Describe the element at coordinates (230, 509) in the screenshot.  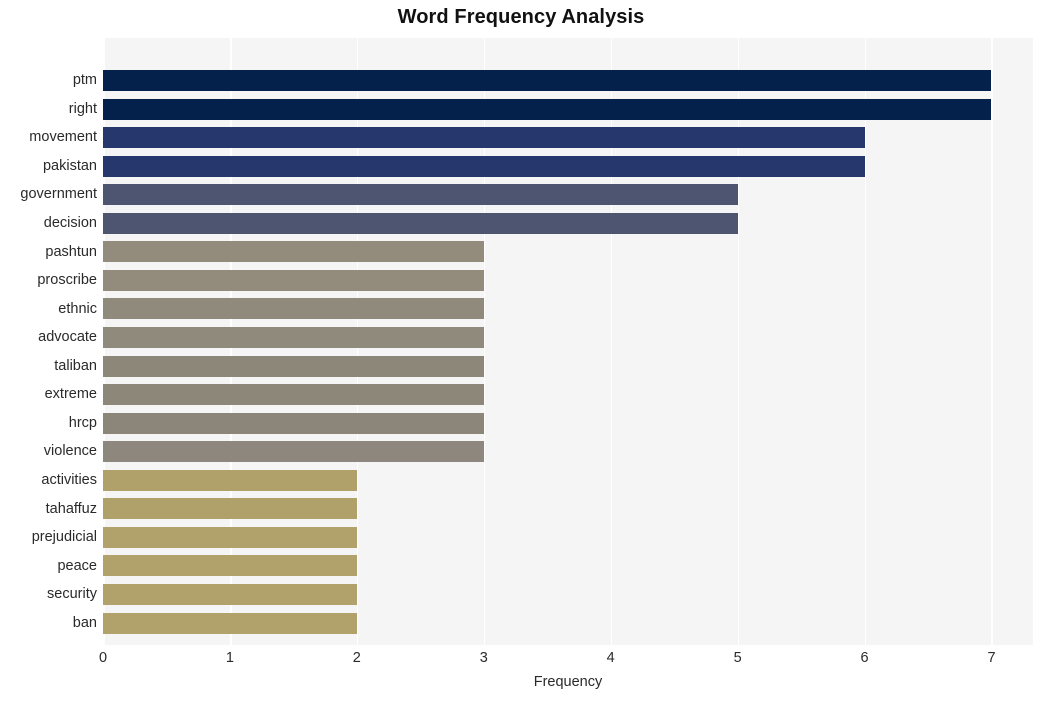
I see `bar-tahaffuz` at that location.